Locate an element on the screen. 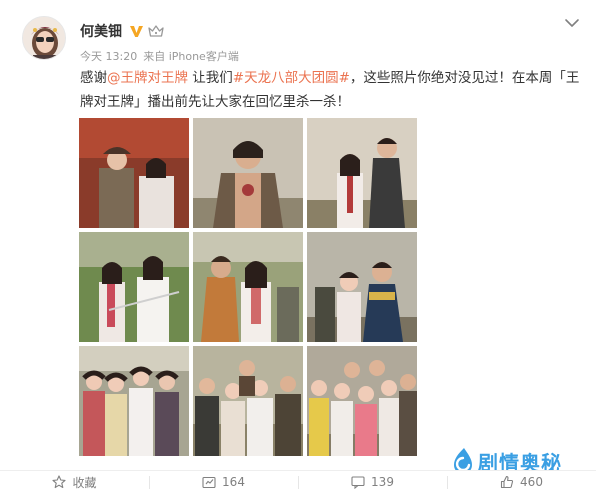 The image size is (596, 493). repost-count: 164 is located at coordinates (233, 482).